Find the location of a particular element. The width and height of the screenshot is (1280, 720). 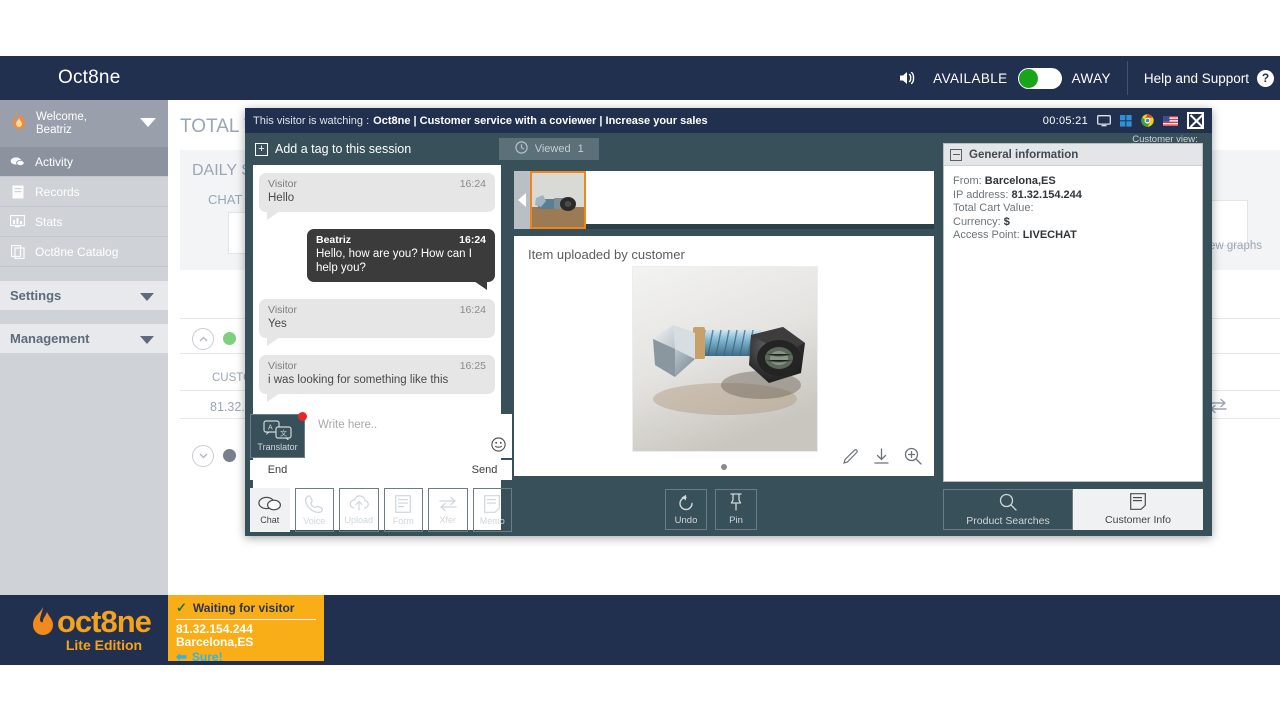

info-label: From: is located at coordinates (967, 181).